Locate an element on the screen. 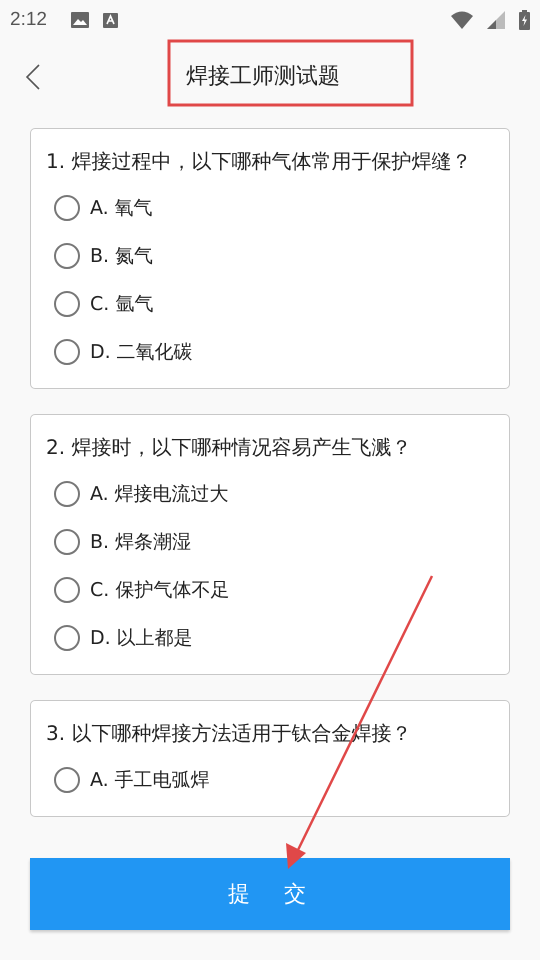 The image size is (540, 960). back-icon is located at coordinates (33, 77).